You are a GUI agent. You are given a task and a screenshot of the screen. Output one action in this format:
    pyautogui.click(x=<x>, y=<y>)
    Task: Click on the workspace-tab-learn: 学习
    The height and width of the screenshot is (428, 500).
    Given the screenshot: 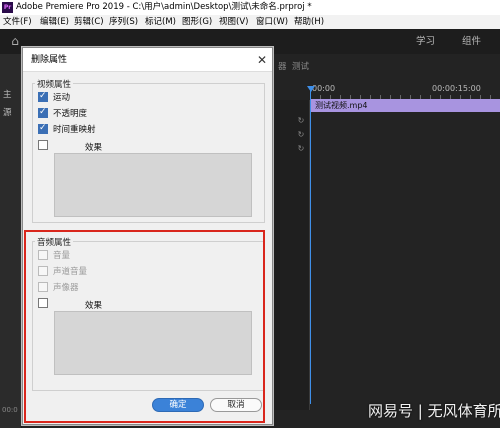 What is the action you would take?
    pyautogui.click(x=425, y=41)
    